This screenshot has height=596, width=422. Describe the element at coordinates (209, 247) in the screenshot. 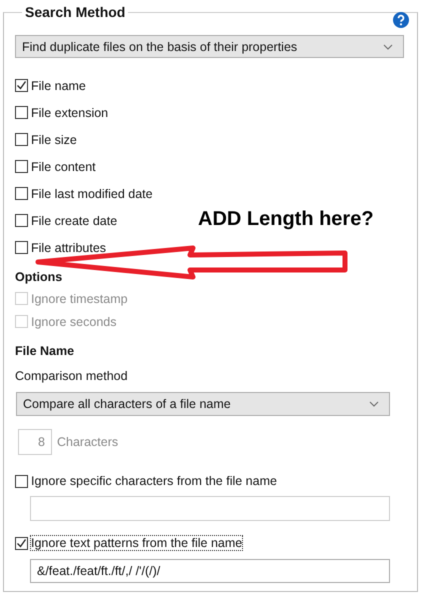

I see `checkbox: File attributes` at that location.